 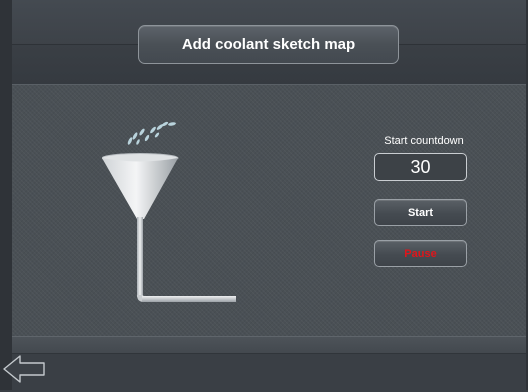 I want to click on countdown-field: 30, so click(x=420, y=167).